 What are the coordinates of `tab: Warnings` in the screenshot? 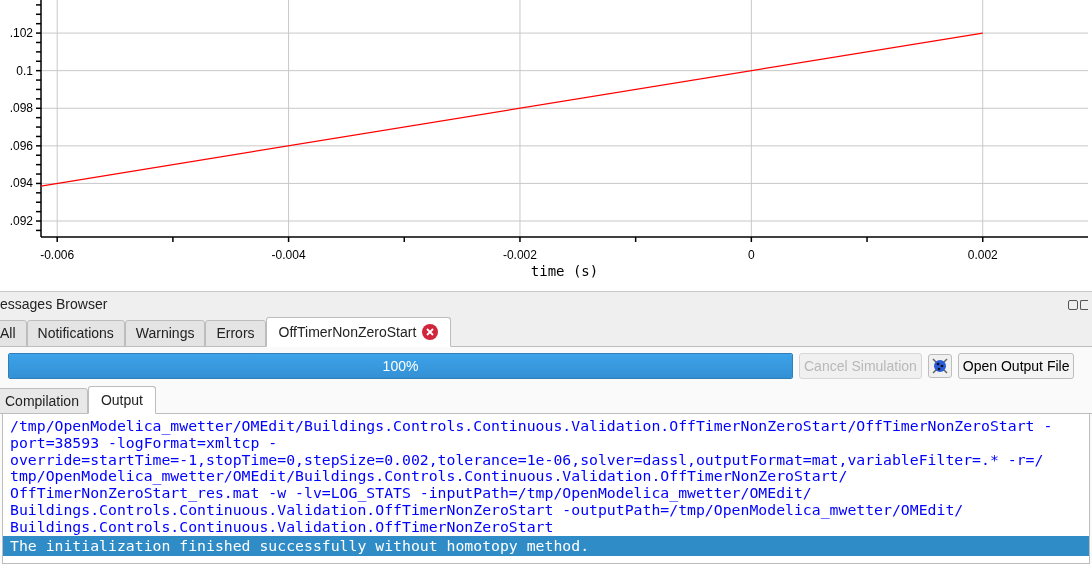 It's located at (165, 333).